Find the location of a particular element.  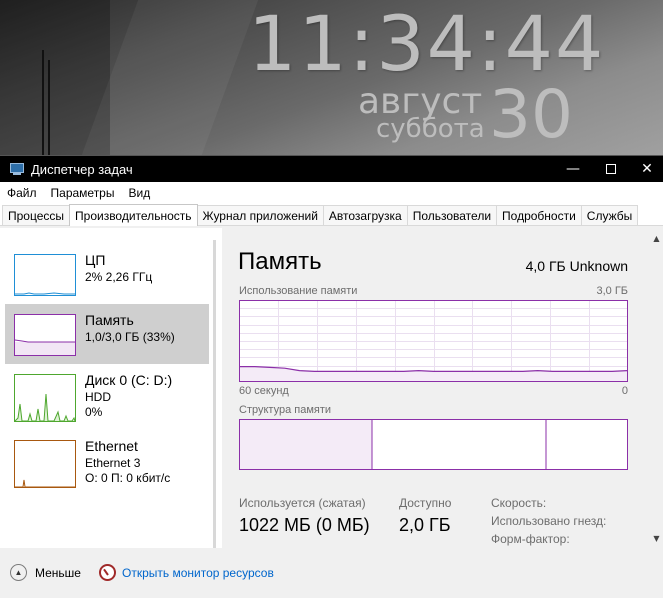

time-axis-label: 60 секунд is located at coordinates (264, 391).